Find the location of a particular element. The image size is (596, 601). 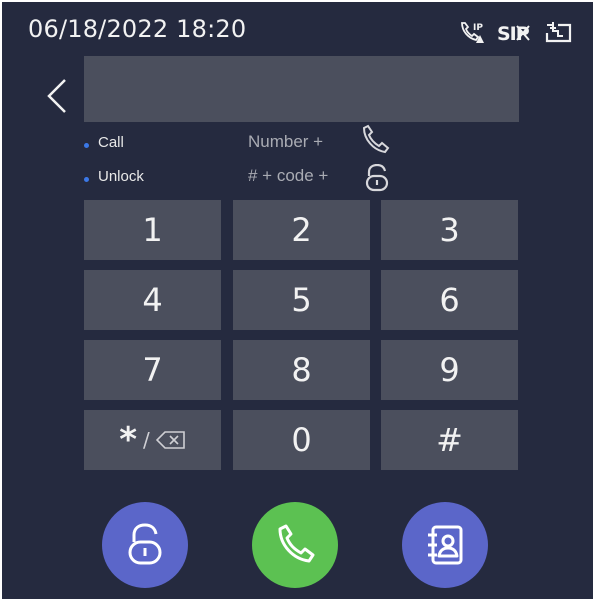

ip-warning-icon: IP is located at coordinates (472, 32).